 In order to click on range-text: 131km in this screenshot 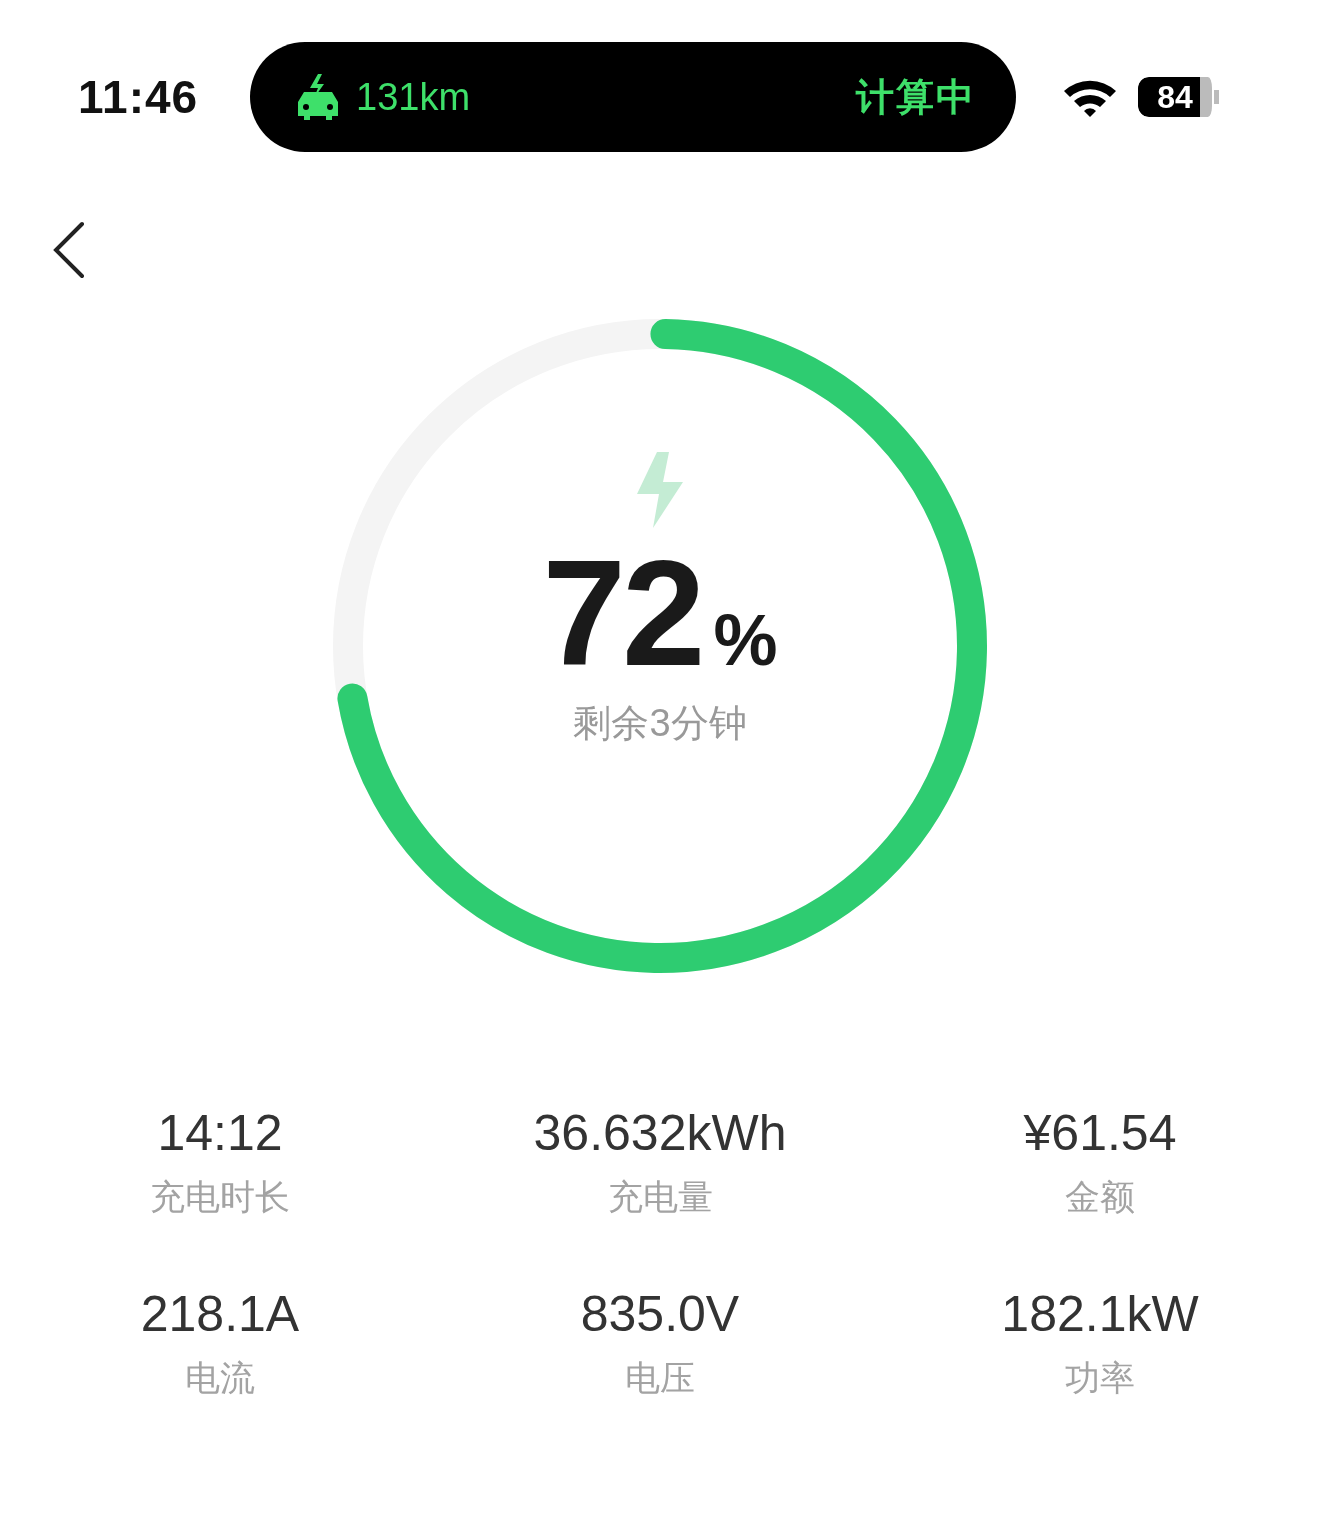, I will do `click(414, 97)`.